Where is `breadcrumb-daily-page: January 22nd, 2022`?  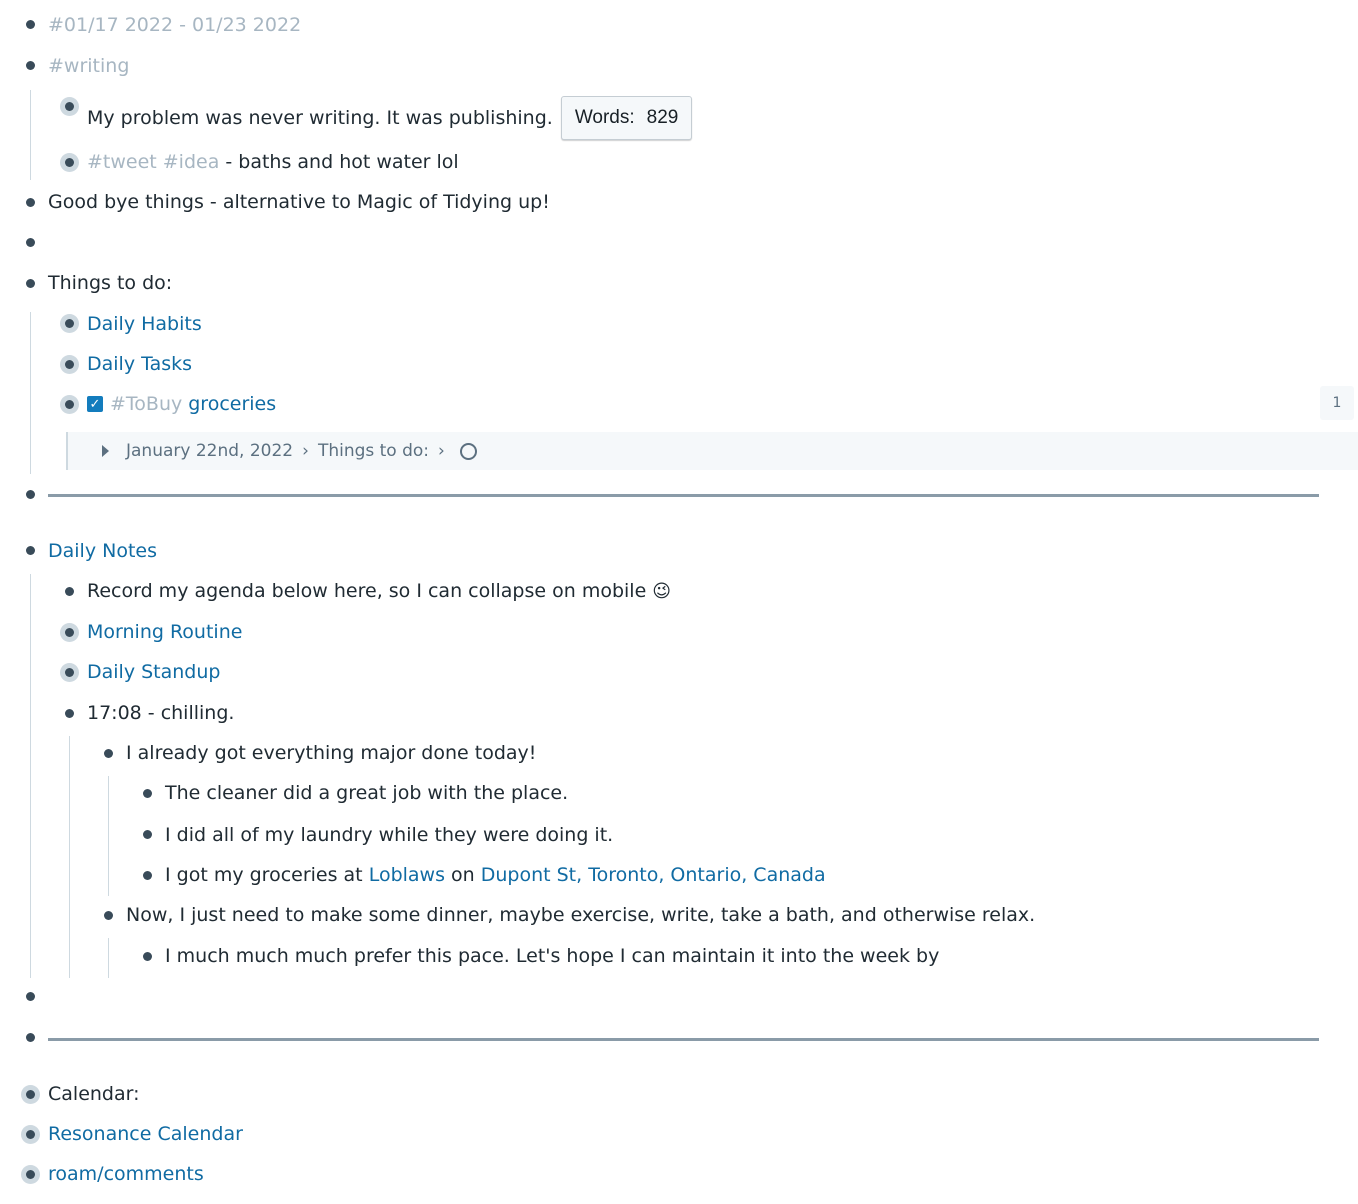 breadcrumb-daily-page: January 22nd, 2022 is located at coordinates (209, 451).